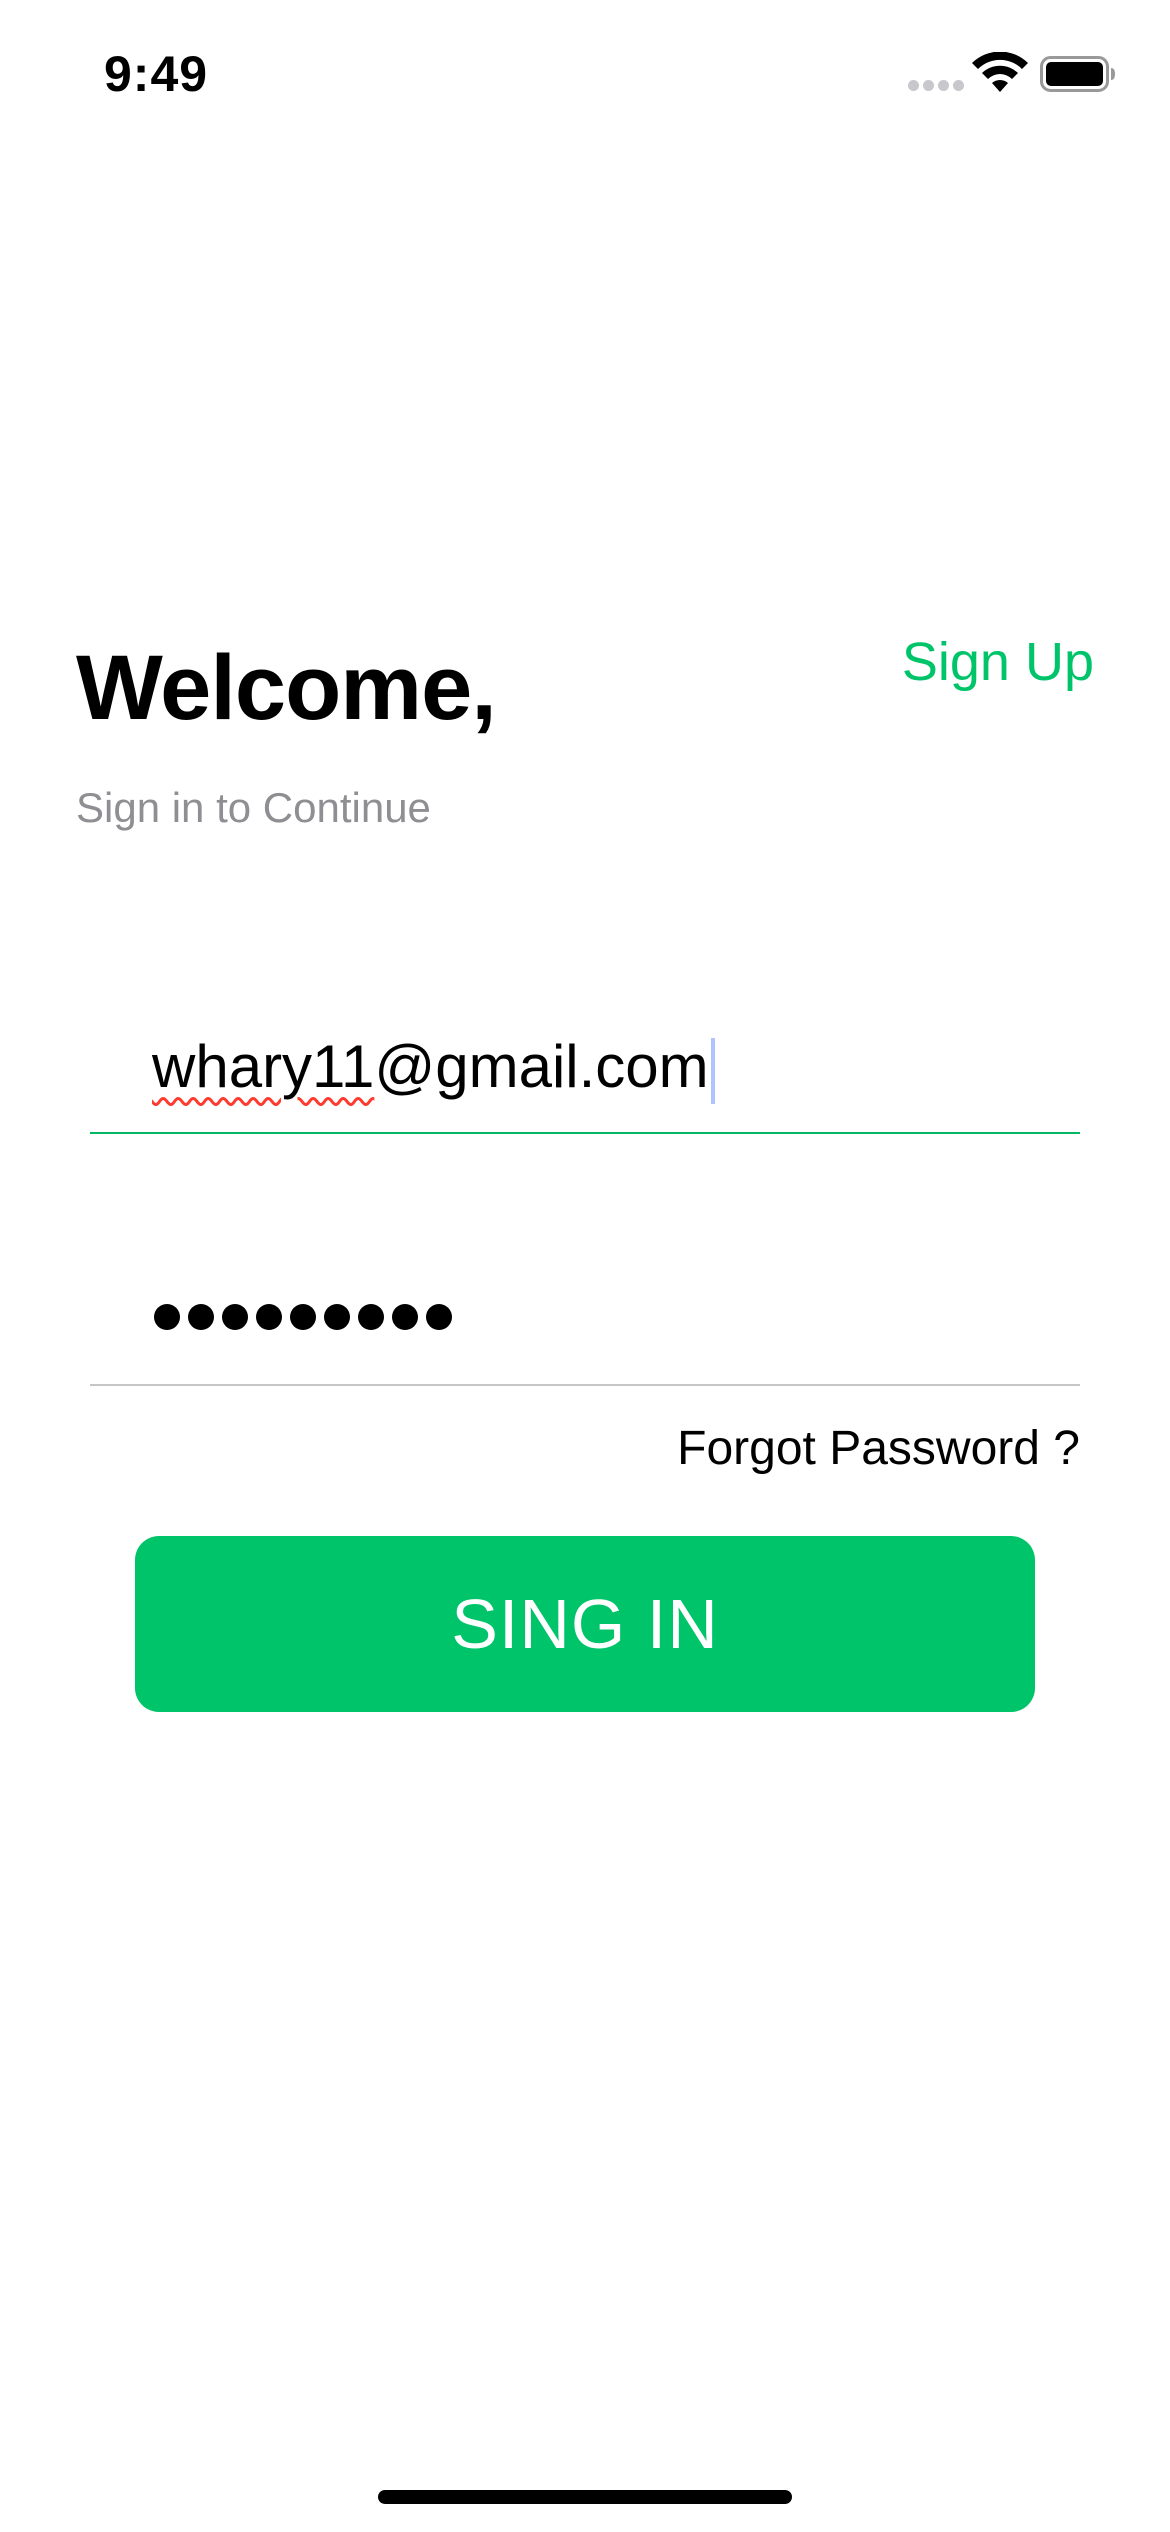 This screenshot has width=1170, height=2532. I want to click on page-title: Welcome,, so click(286, 688).